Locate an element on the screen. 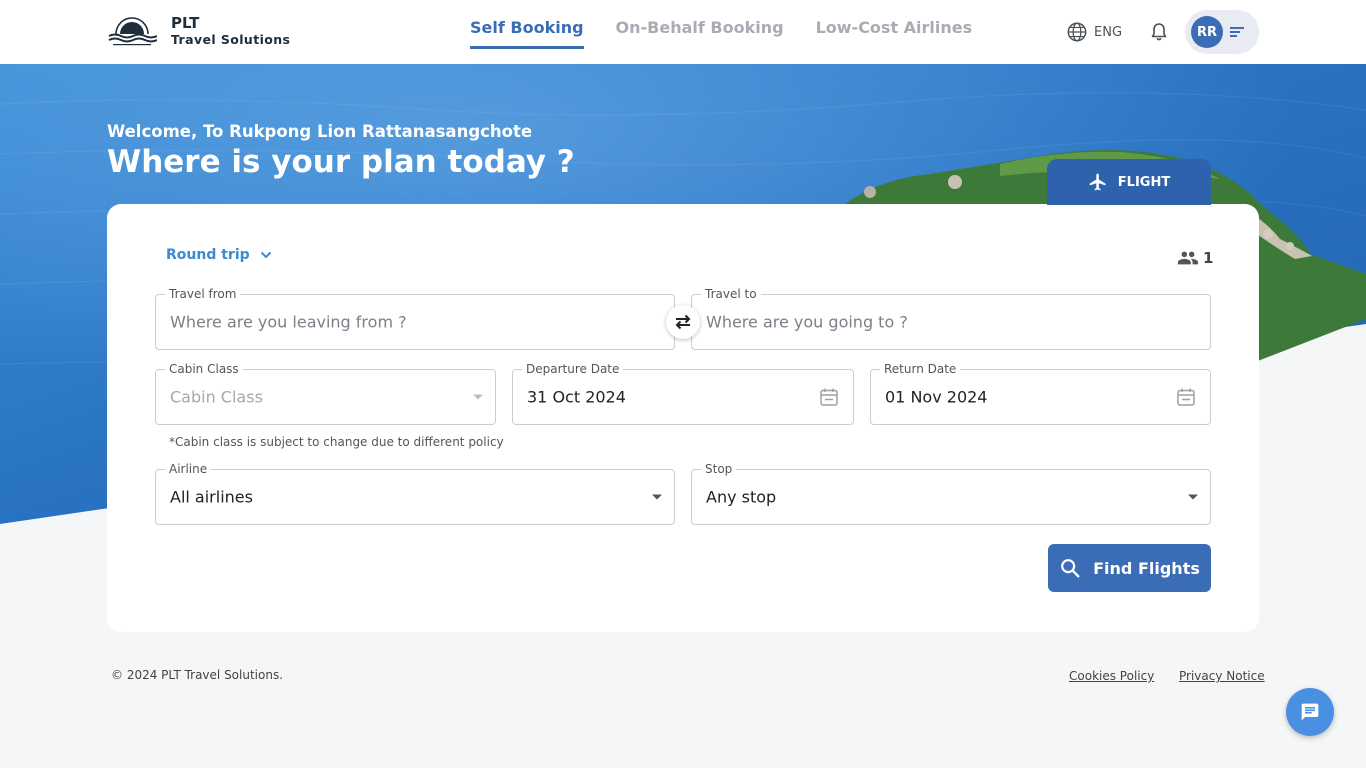 Image resolution: width=1366 pixels, height=768 pixels. logo-mark-icon is located at coordinates (132, 31).